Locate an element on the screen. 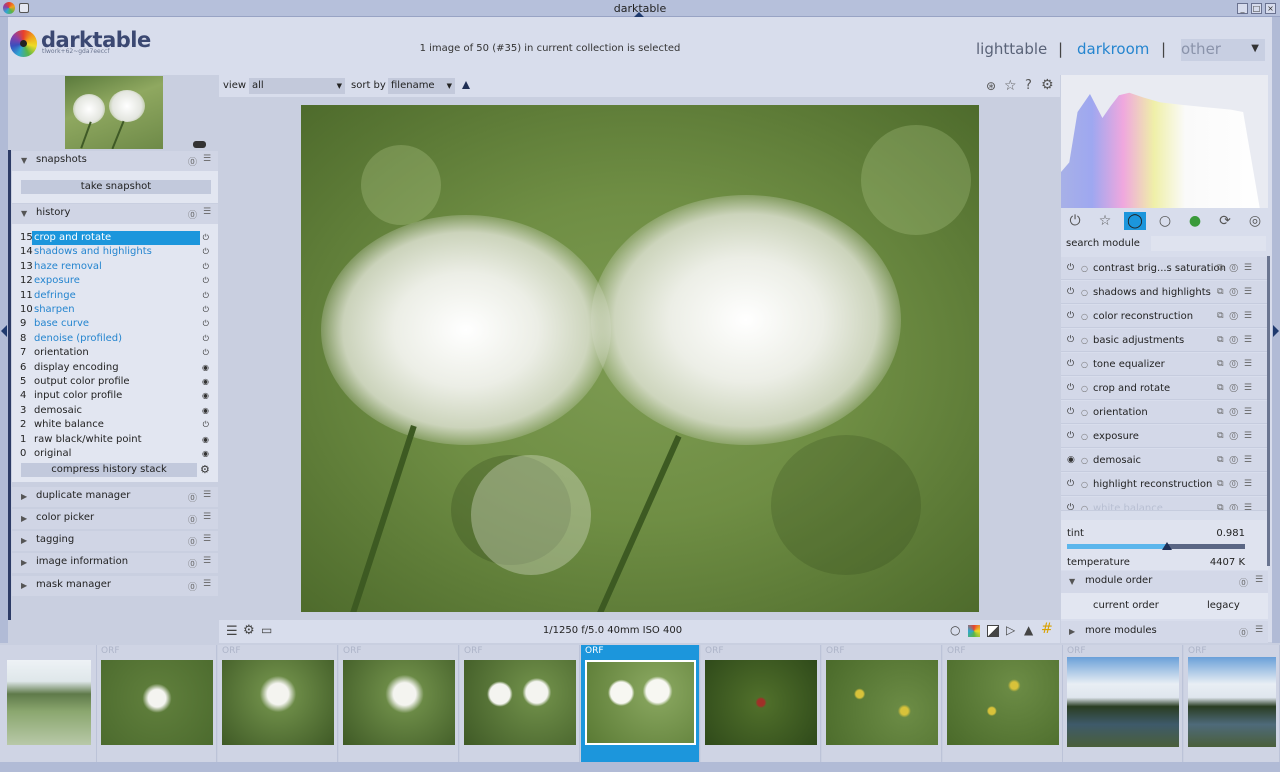  history-item: 0 original ◉ is located at coordinates (117, 454).